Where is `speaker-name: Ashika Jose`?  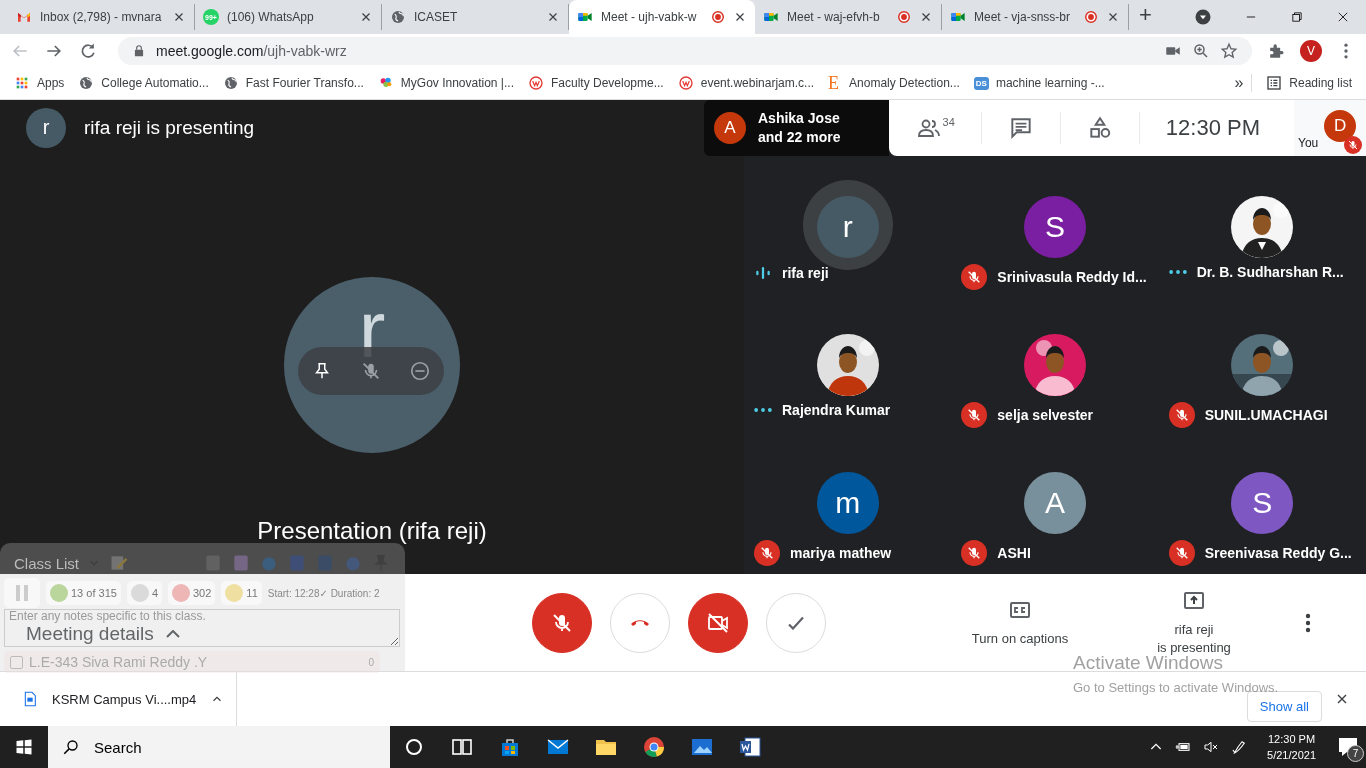
speaker-name: Ashika Jose is located at coordinates (799, 118).